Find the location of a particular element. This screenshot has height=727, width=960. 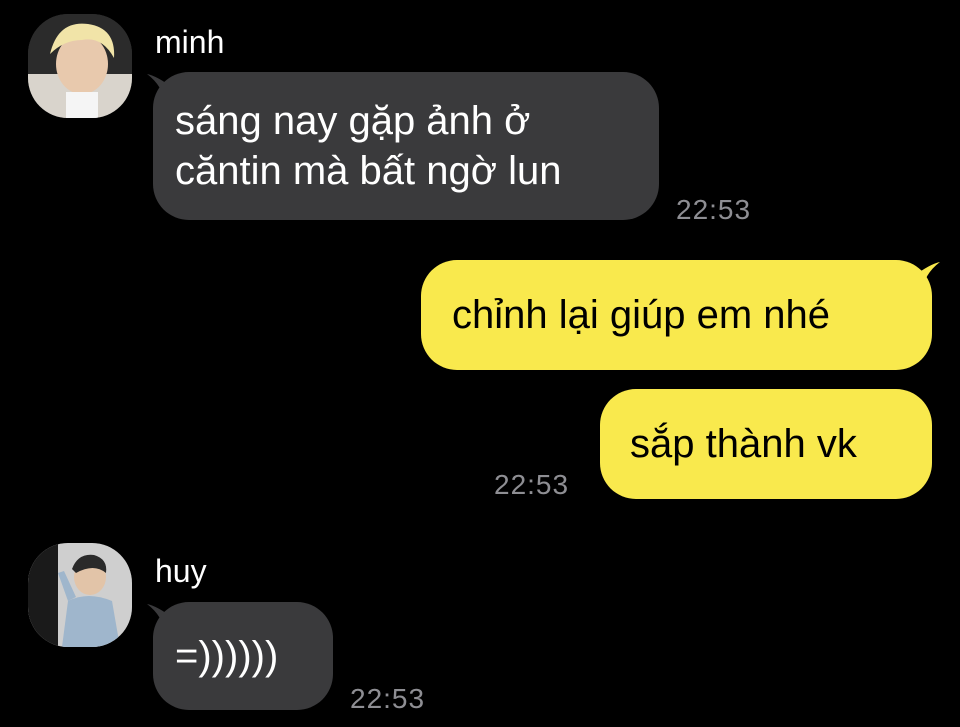

message-text: =)))))) is located at coordinates (227, 656).